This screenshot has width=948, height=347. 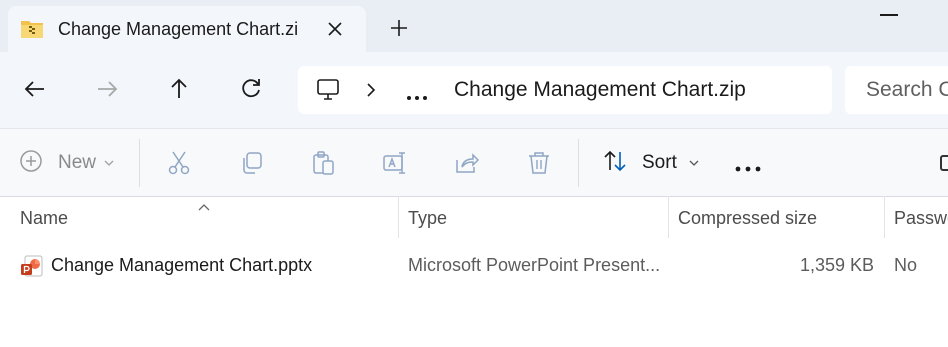 What do you see at coordinates (179, 89) in the screenshot?
I see `up-arrow-icon` at bounding box center [179, 89].